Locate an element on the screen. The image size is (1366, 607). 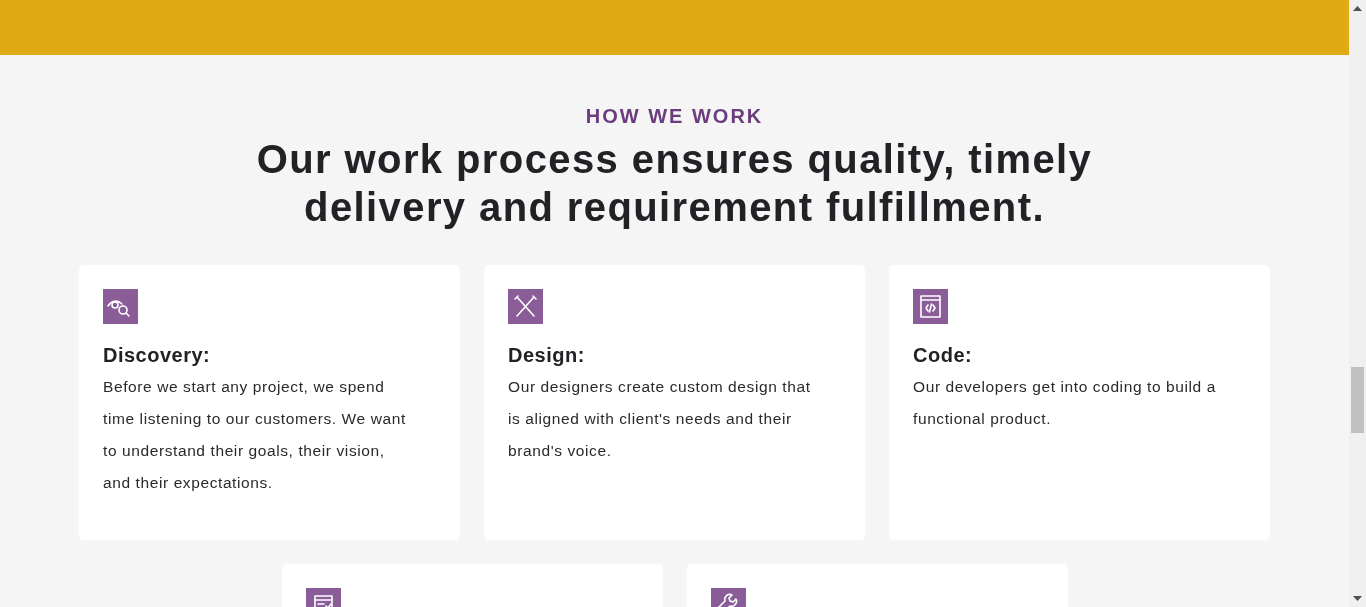
card-text: Our designers create custom design that is aligned with client's needs and their brand's voice. is located at coordinates (660, 419).